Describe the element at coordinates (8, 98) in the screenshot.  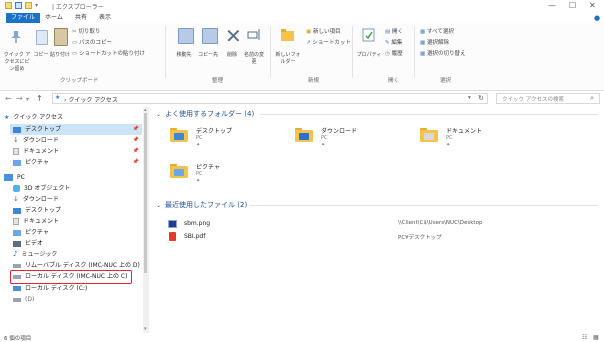
I see `back-arrow-icon: ←` at that location.